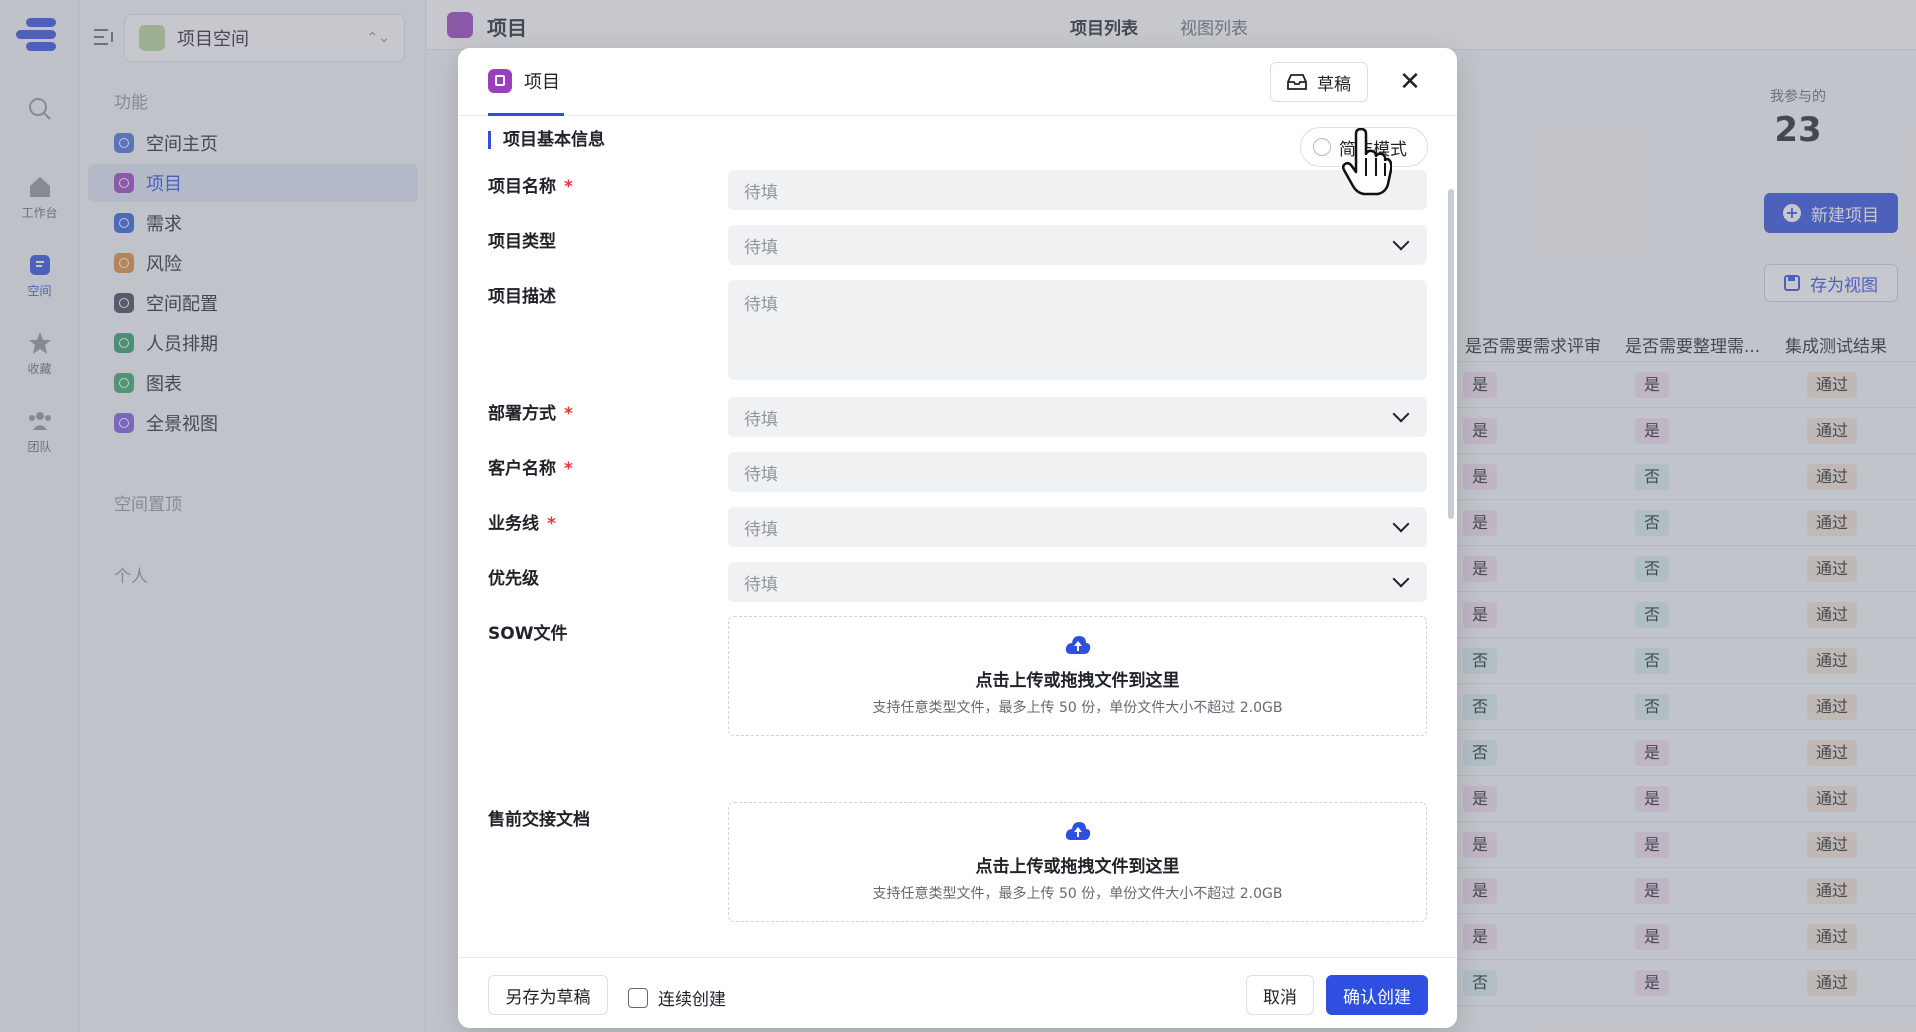  I want to click on project-icon, so click(500, 80).